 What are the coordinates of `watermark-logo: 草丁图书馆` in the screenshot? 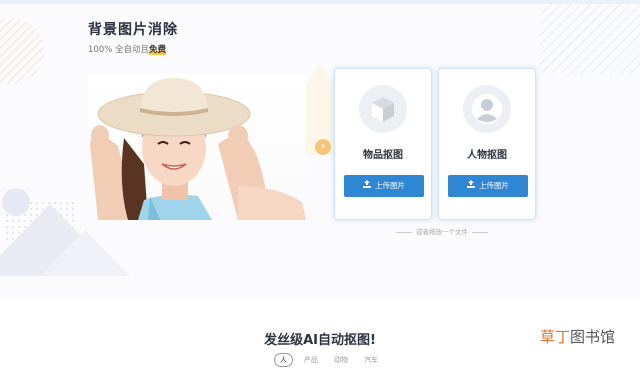 It's located at (577, 336).